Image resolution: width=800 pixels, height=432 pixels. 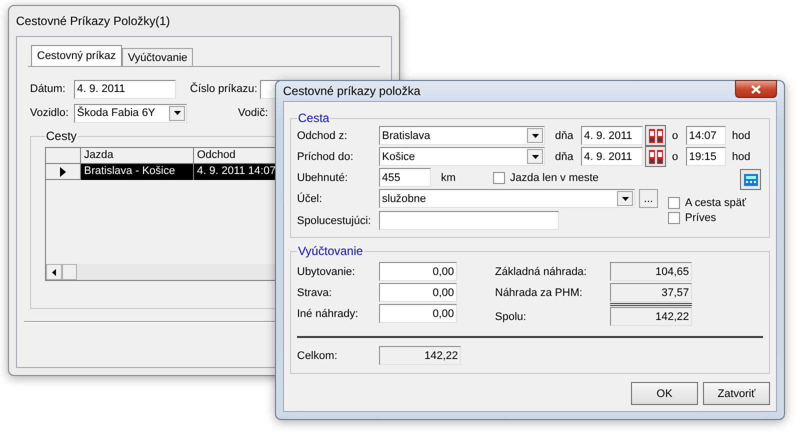 What do you see at coordinates (539, 292) in the screenshot?
I see `field-label: Náhrada za PHM:` at bounding box center [539, 292].